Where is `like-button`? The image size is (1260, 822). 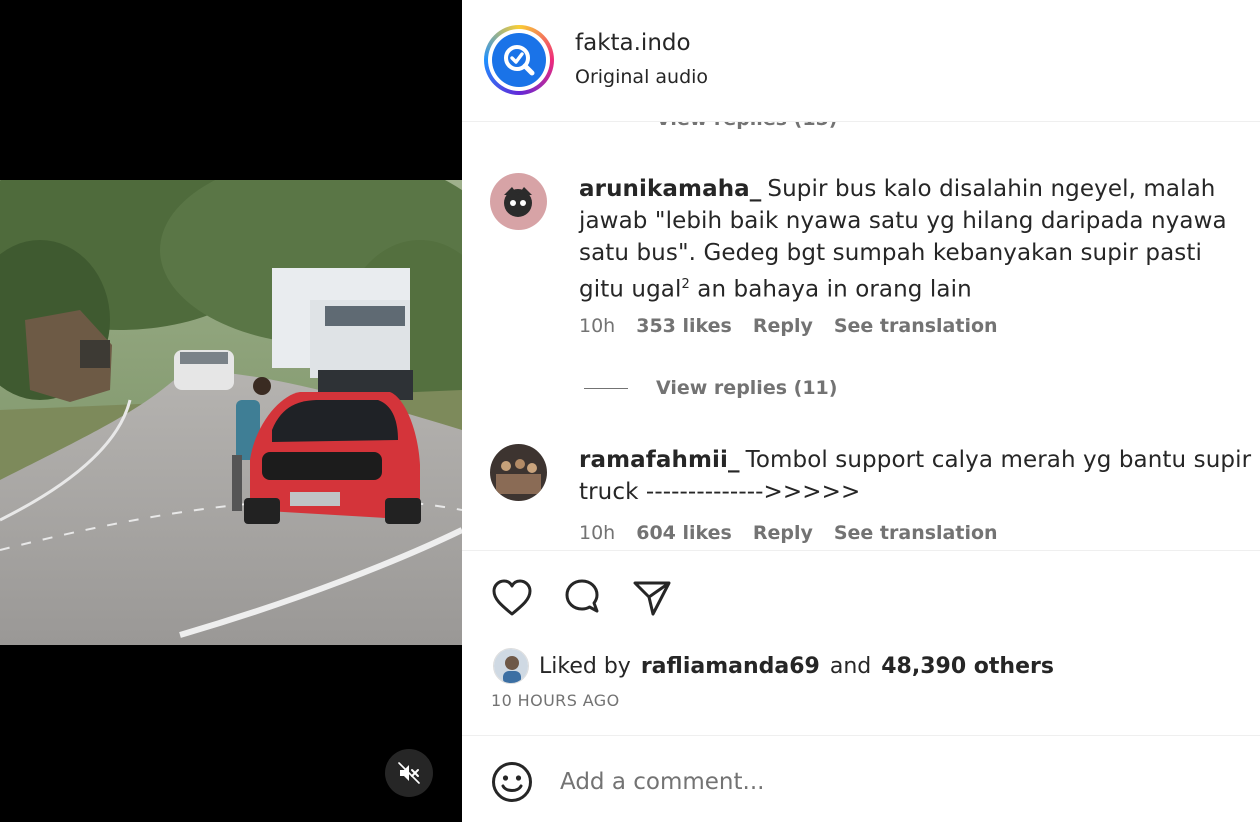
like-button is located at coordinates (512, 598).